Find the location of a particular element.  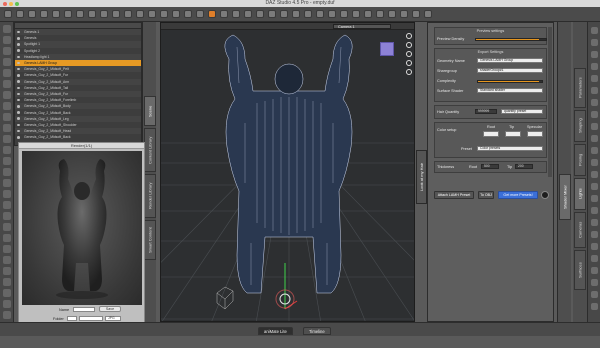

tab-content-library: Content Library is located at coordinates (150, 150).